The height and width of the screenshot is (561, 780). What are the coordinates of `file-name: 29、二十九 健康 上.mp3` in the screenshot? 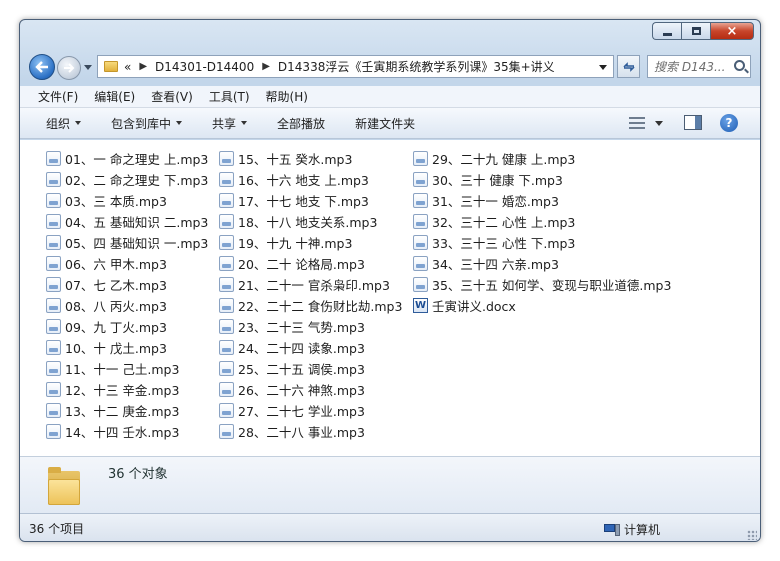 It's located at (504, 159).